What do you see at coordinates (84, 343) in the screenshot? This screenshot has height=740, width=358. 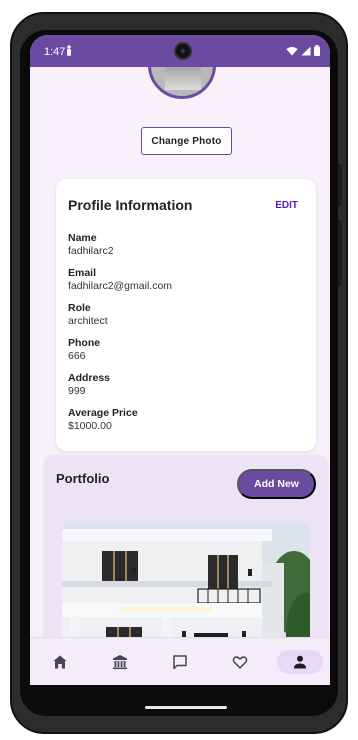 I see `field-label-phone: Phone` at bounding box center [84, 343].